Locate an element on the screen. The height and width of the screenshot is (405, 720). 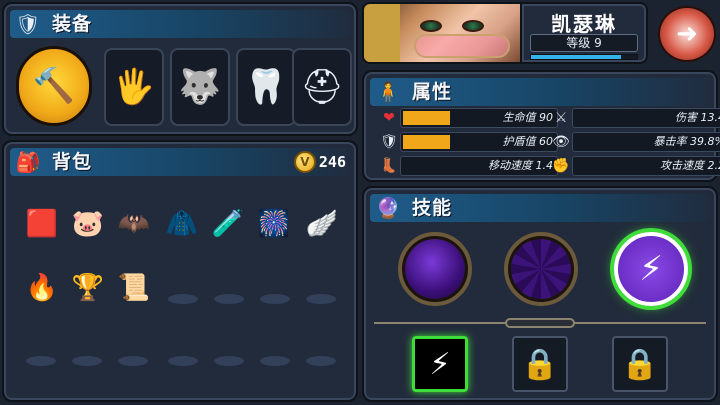
glove-icon: 🖐 is located at coordinates (134, 87).